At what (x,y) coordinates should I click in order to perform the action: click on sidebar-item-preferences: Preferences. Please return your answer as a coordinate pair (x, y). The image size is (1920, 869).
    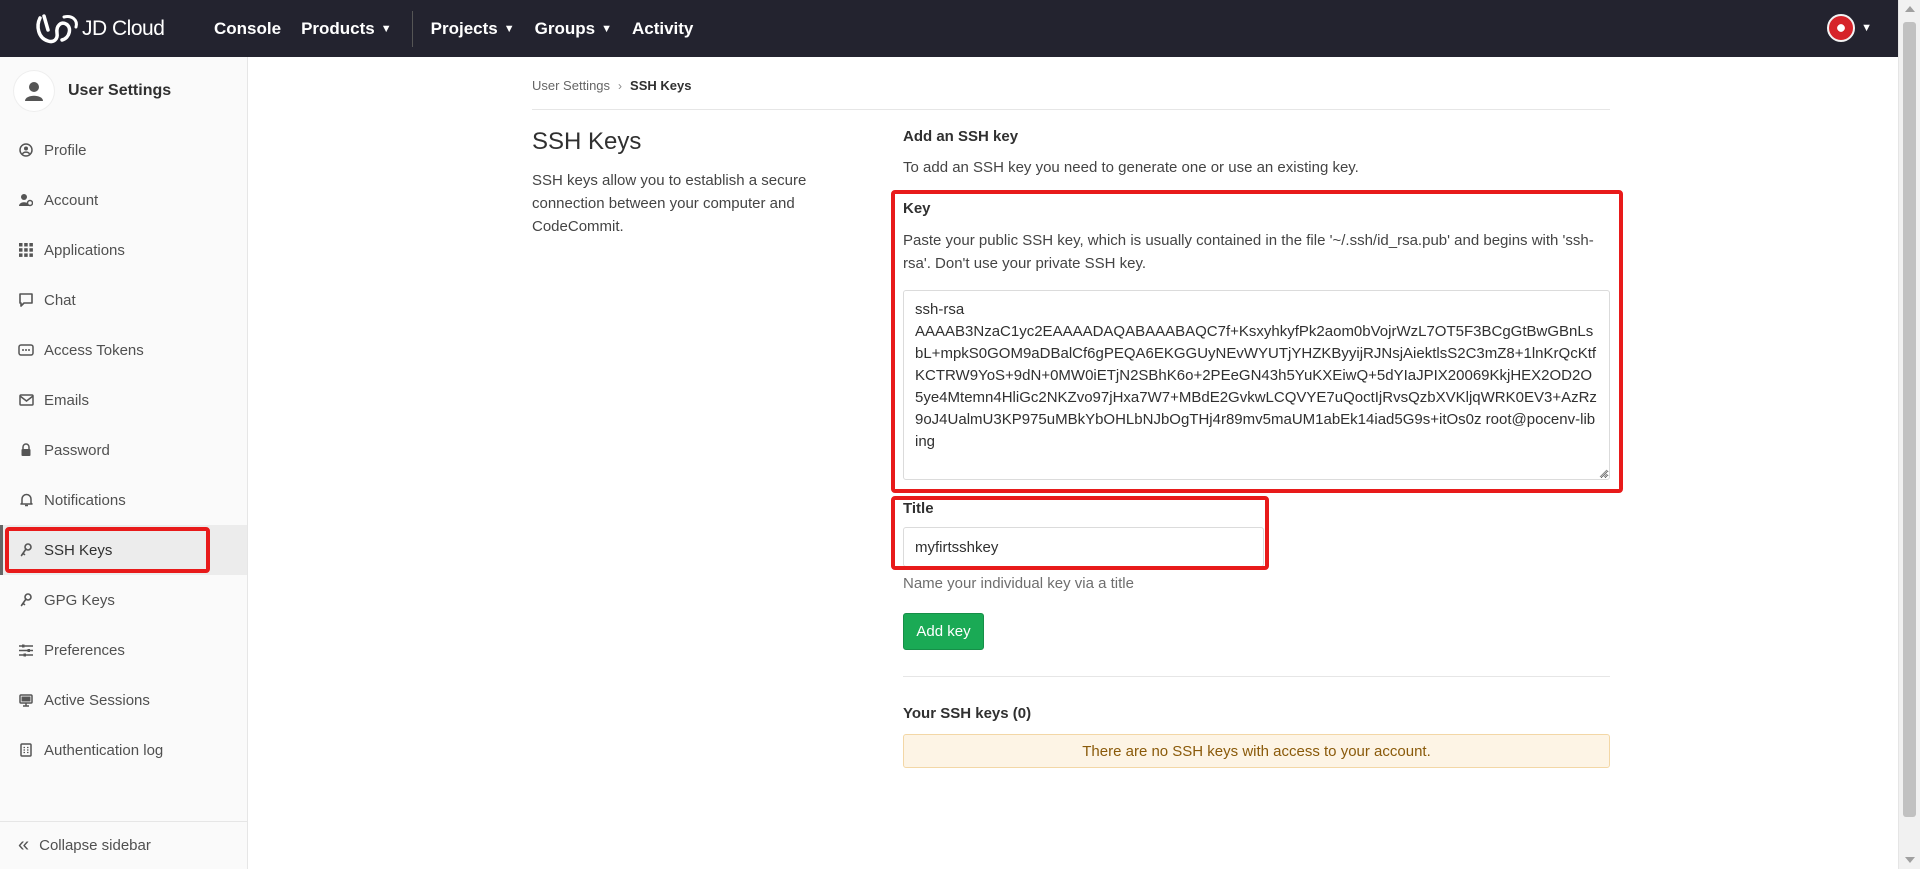
    Looking at the image, I should click on (123, 650).